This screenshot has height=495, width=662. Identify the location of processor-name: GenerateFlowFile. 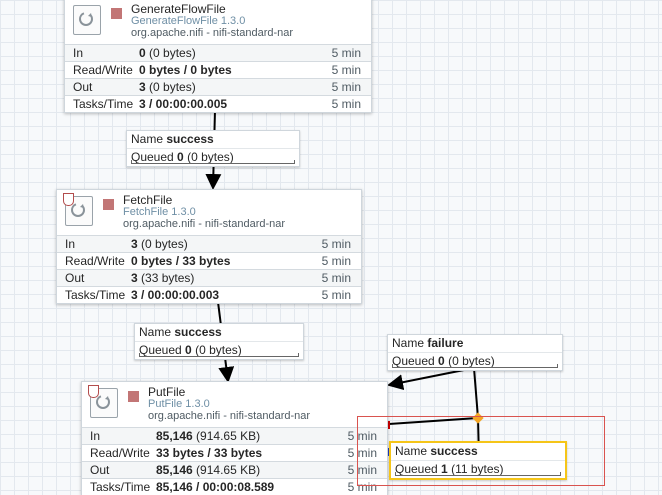
(178, 9).